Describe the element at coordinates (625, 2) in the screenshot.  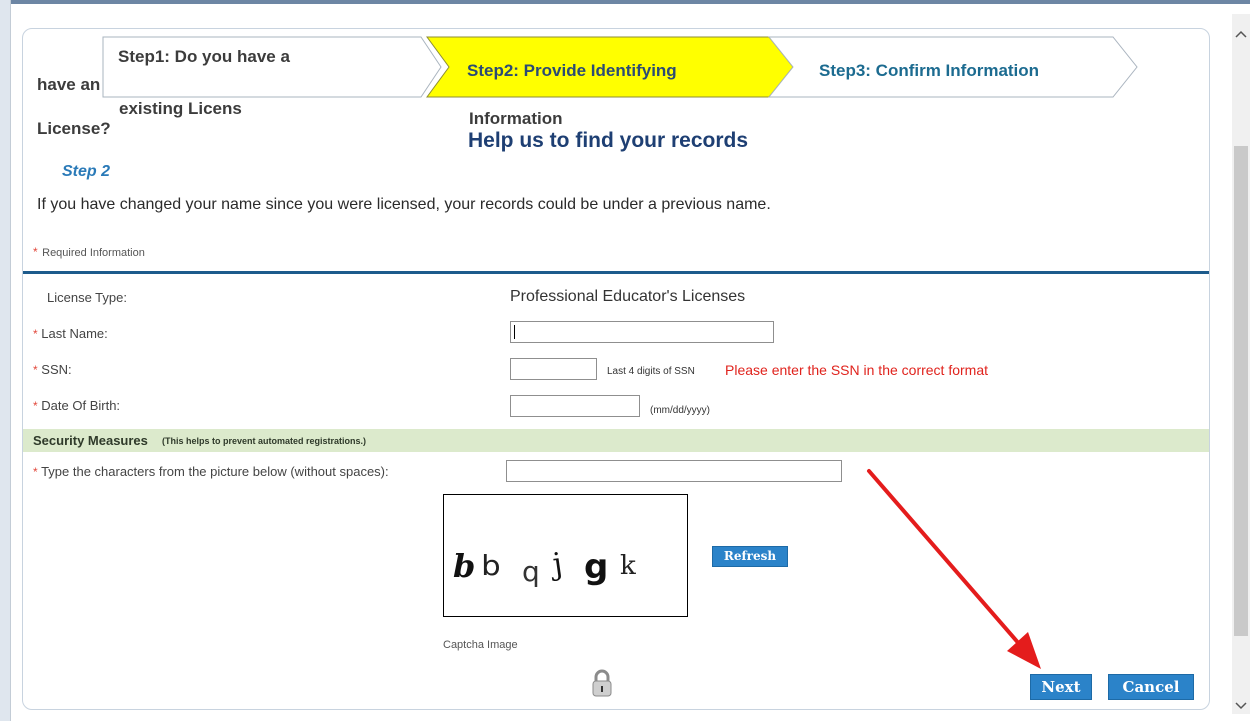
I see `window-top-border` at that location.